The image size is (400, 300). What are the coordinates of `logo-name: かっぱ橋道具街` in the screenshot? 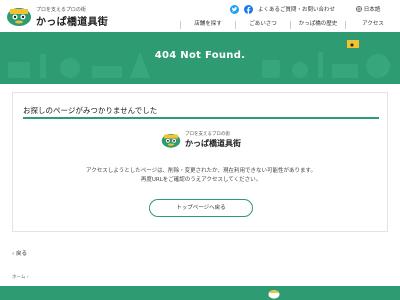 It's located at (72, 22).